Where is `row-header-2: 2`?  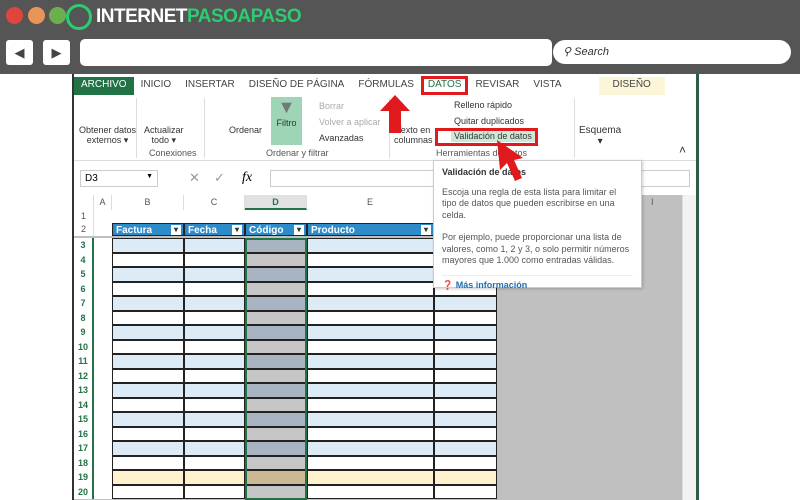 row-header-2: 2 is located at coordinates (84, 229).